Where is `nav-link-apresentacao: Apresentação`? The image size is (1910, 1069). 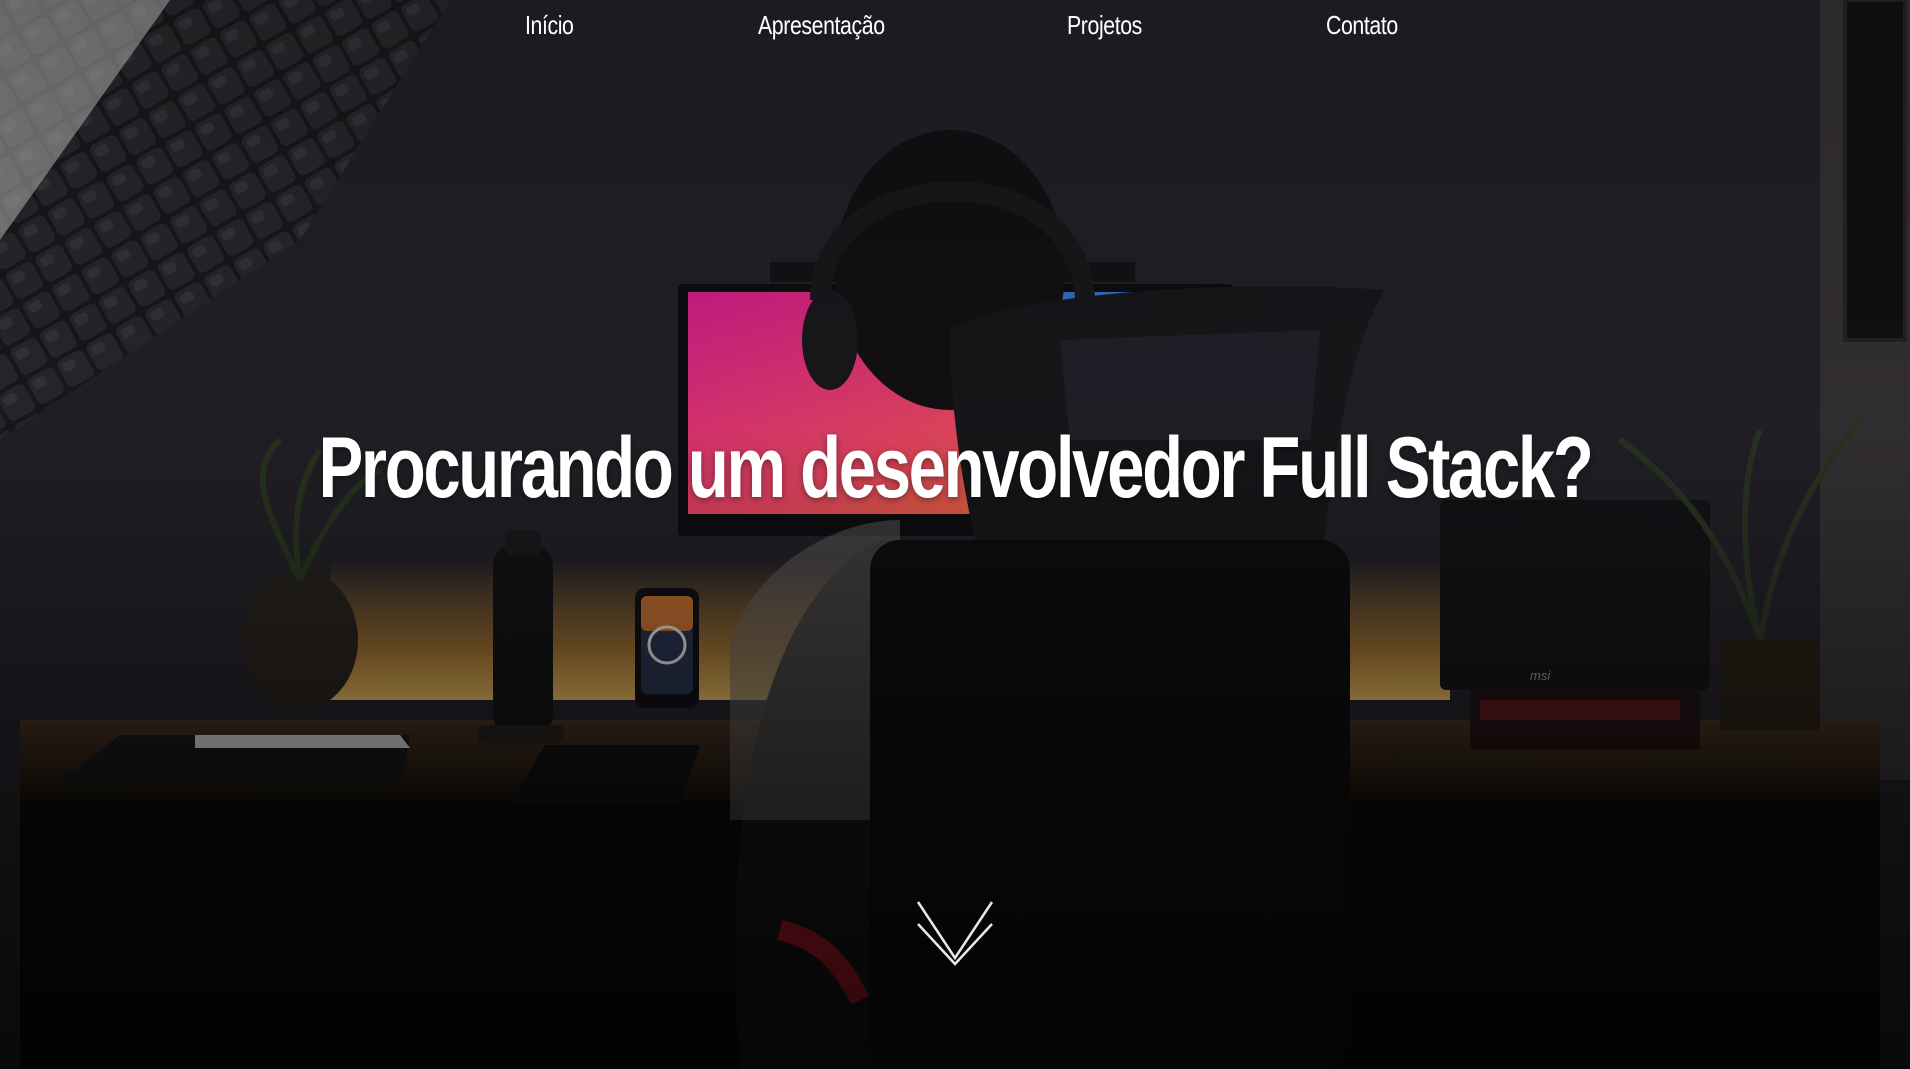 nav-link-apresentacao: Apresentação is located at coordinates (821, 25).